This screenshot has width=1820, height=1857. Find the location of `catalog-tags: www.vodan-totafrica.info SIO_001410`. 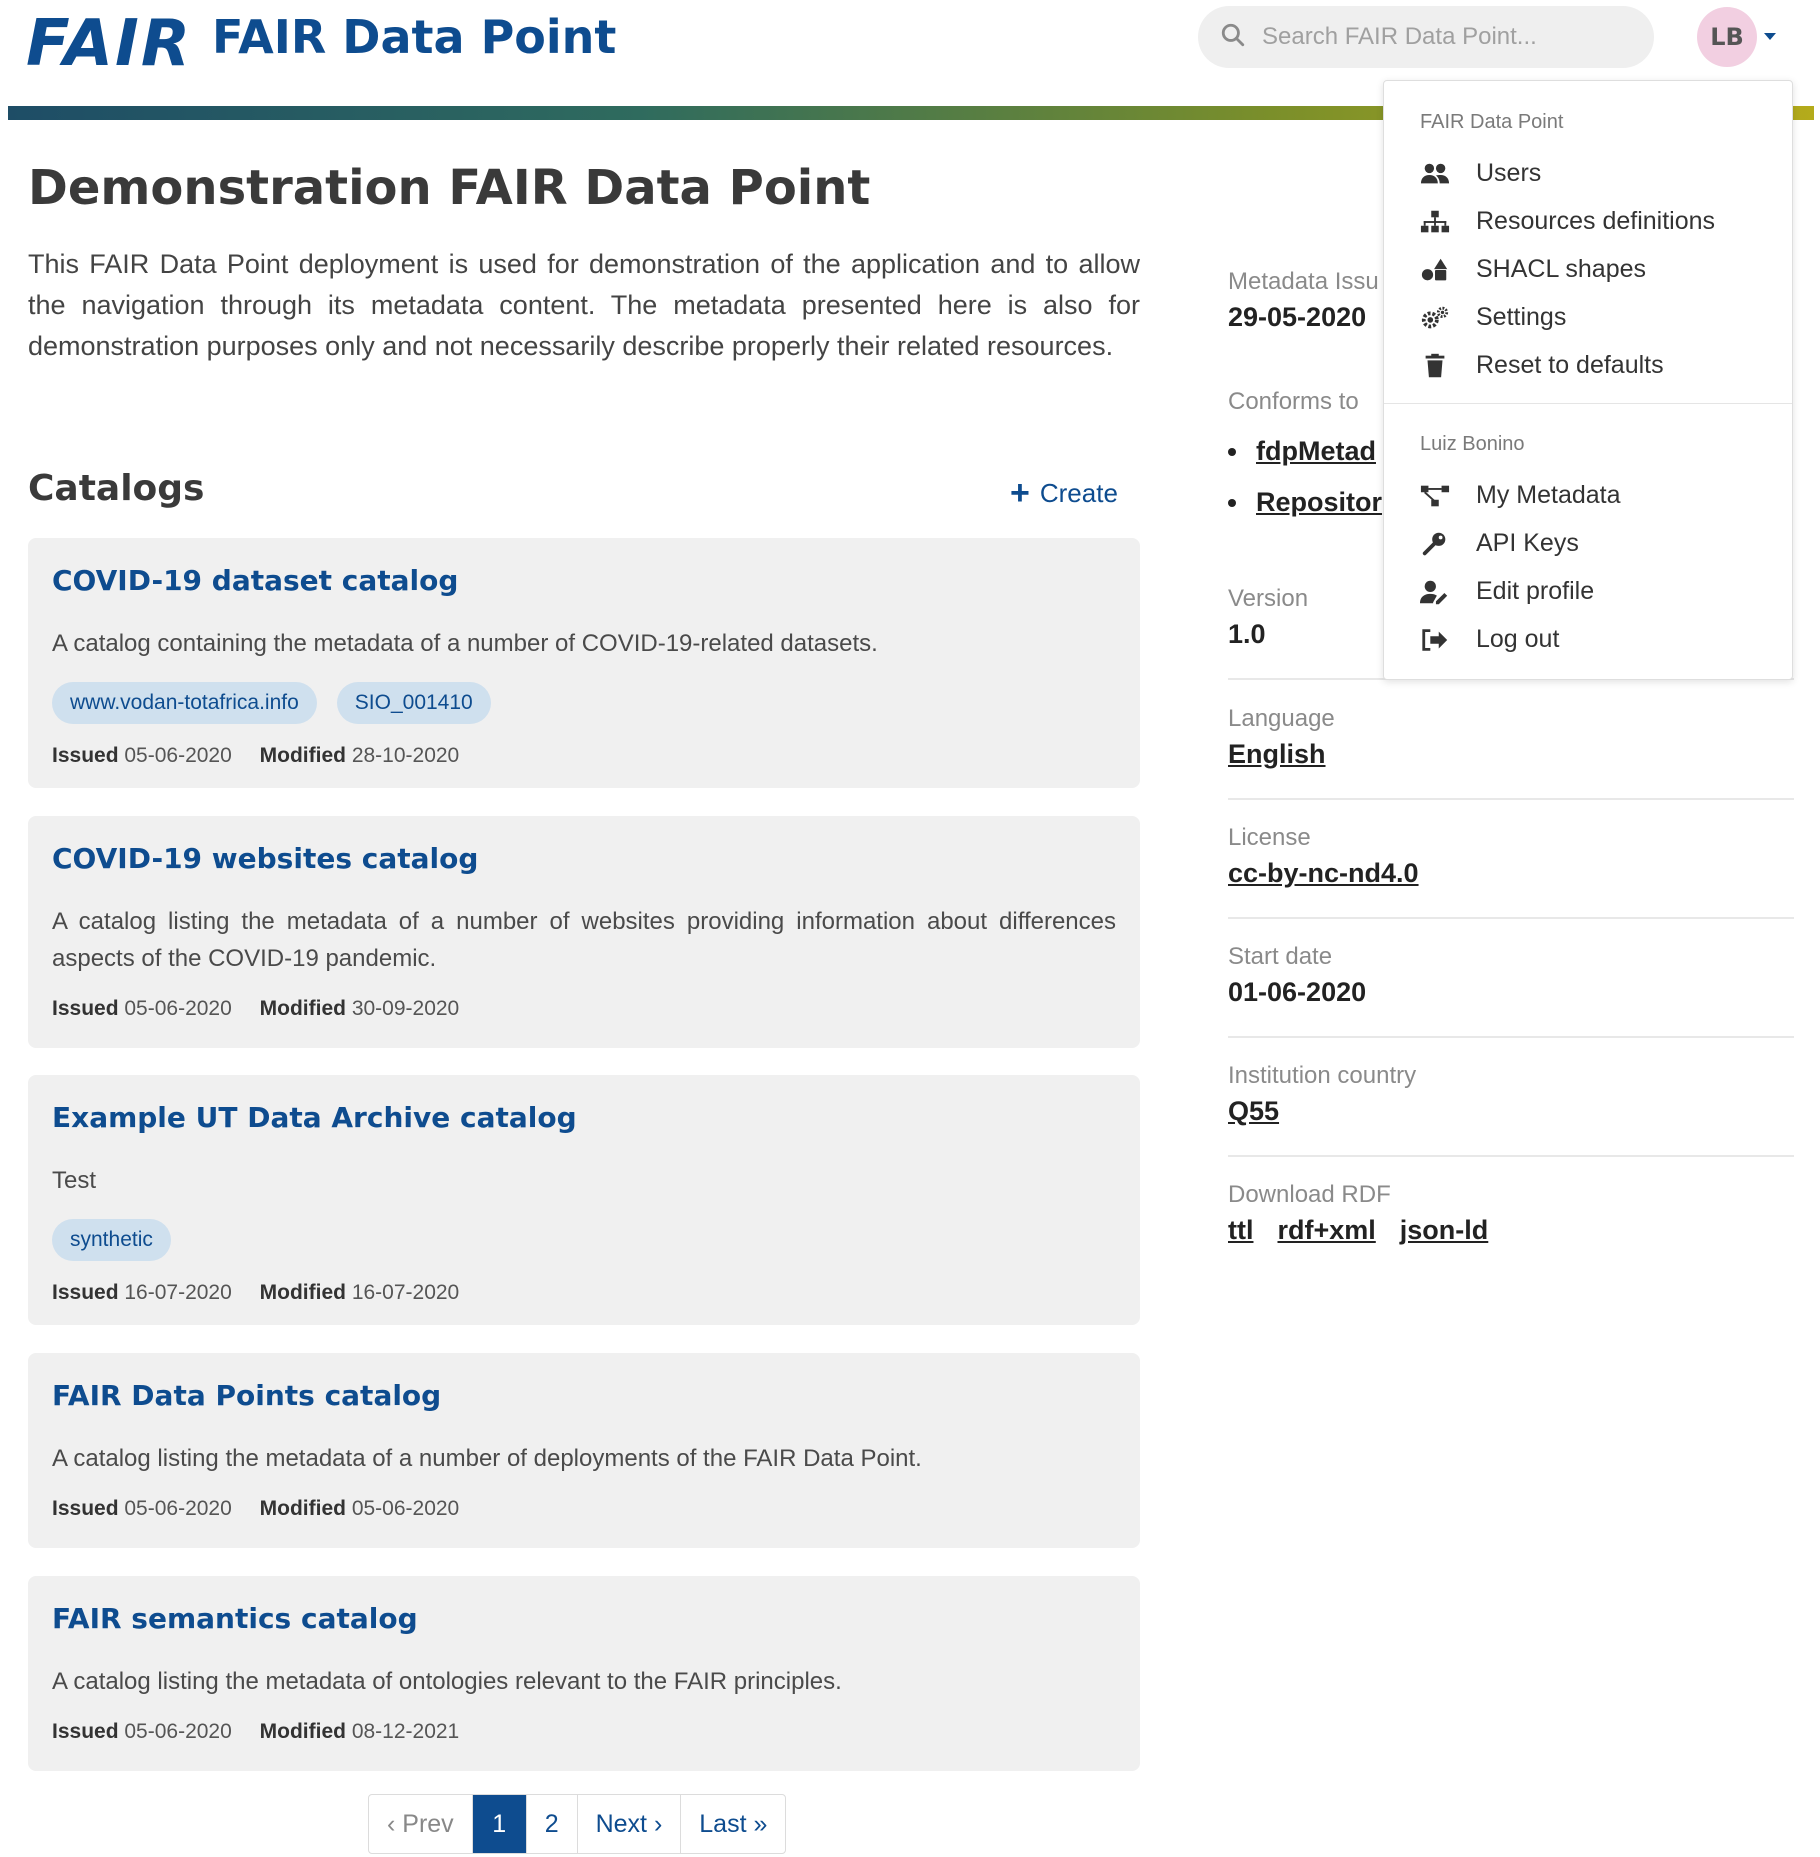

catalog-tags: www.vodan-totafrica.info SIO_001410 is located at coordinates (584, 703).